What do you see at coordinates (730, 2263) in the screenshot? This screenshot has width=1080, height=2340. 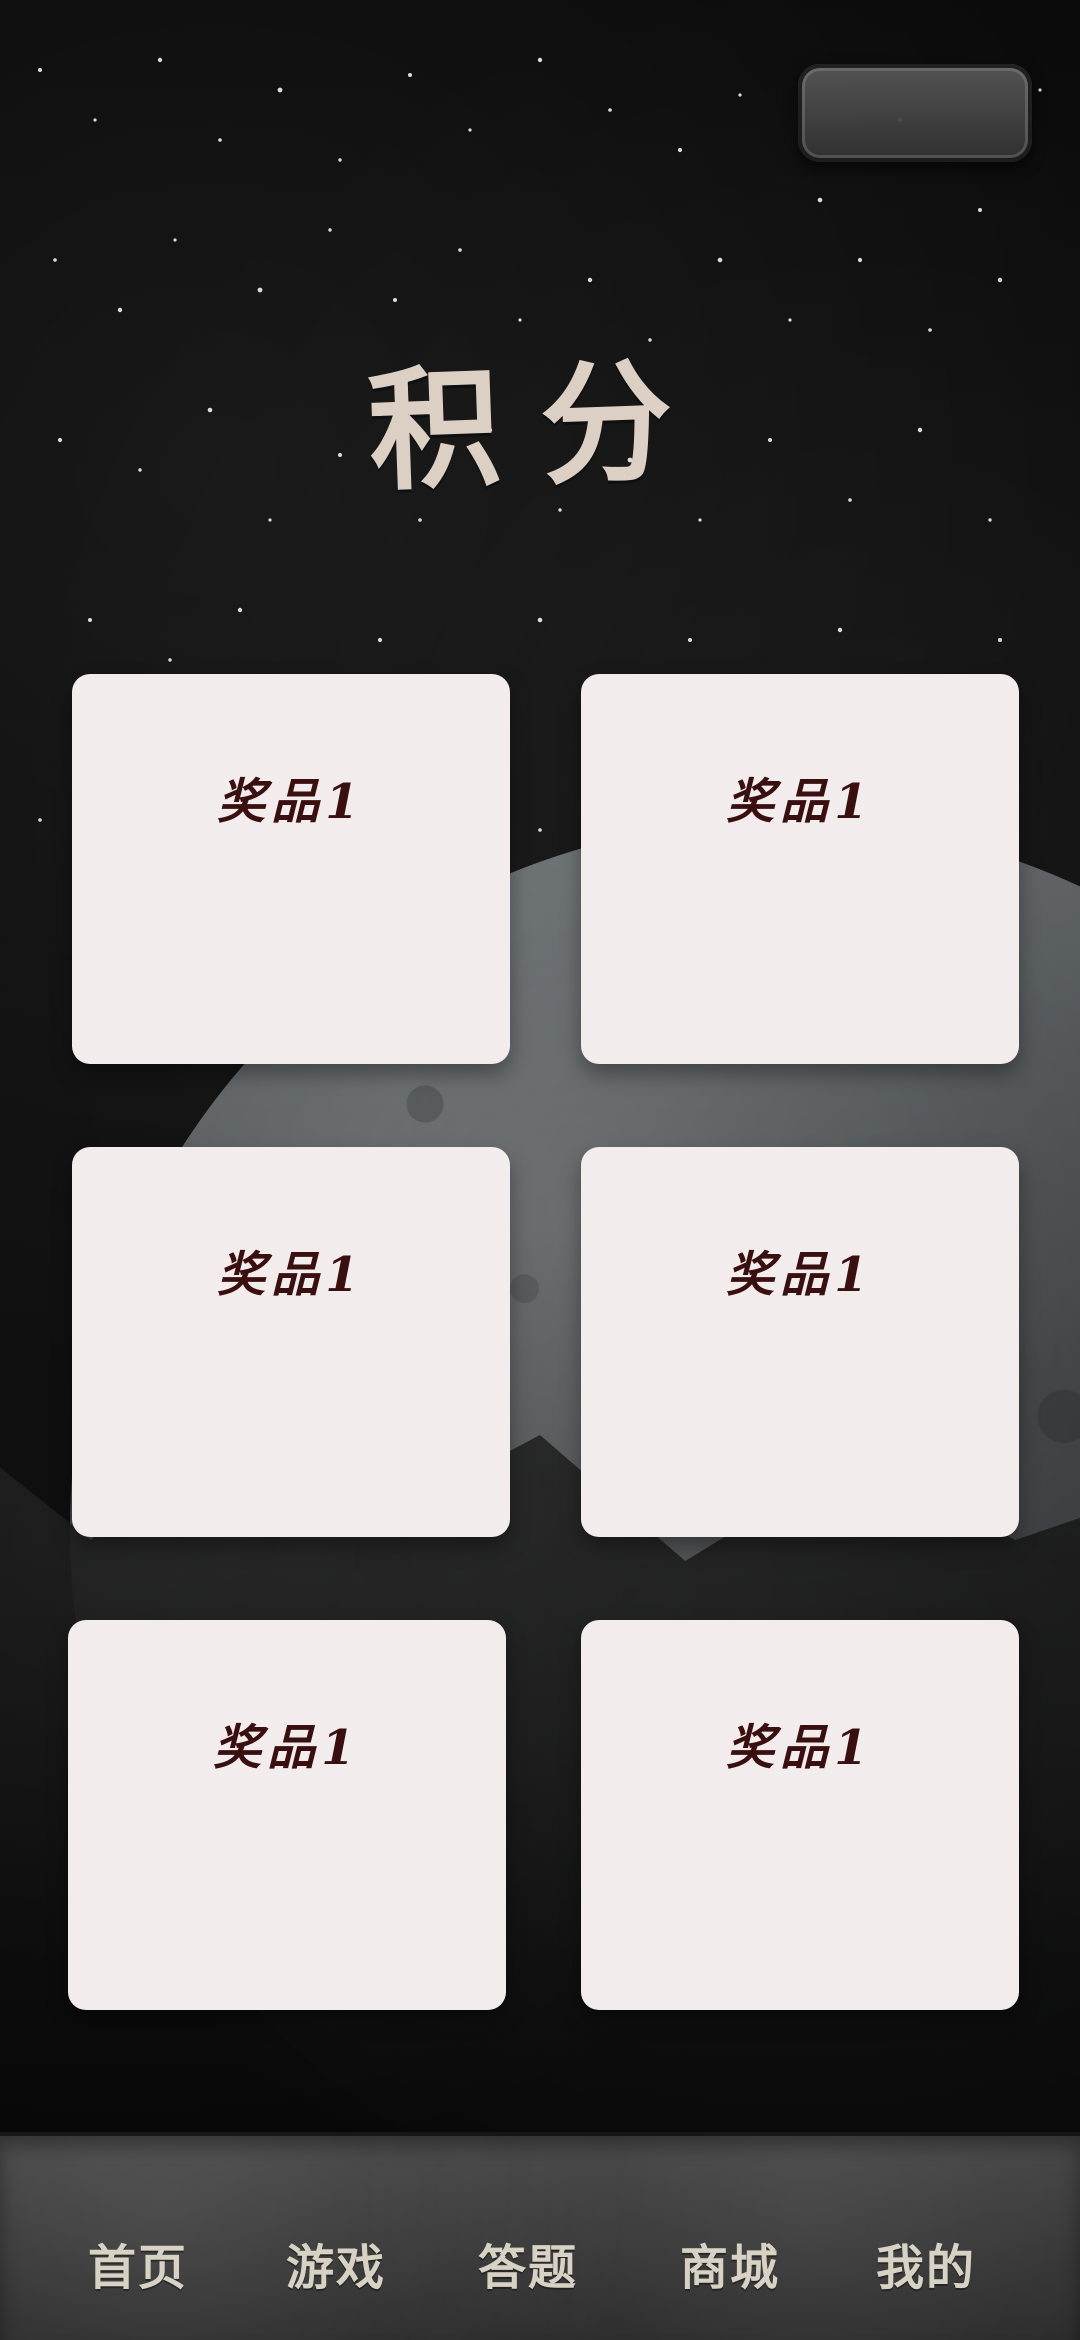 I see `nav-item-shop: 商城` at bounding box center [730, 2263].